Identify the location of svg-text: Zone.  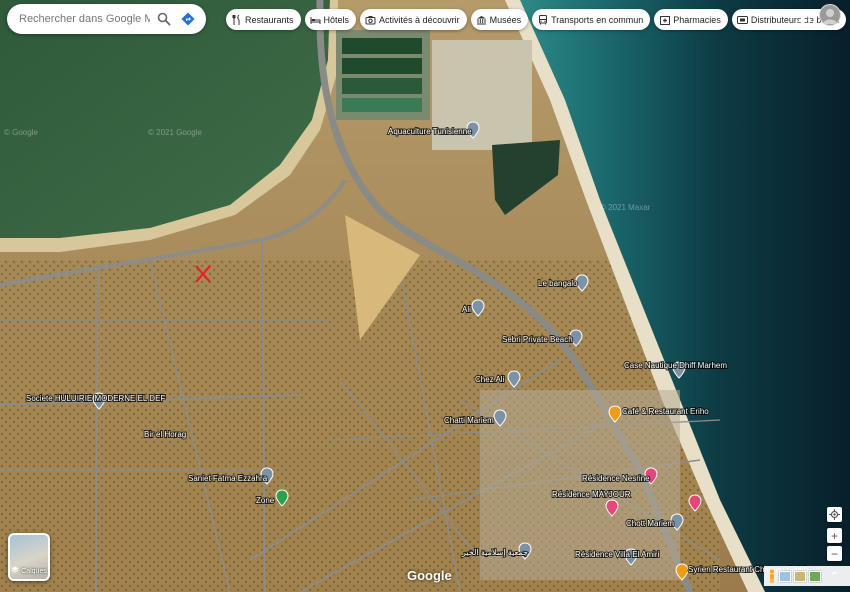
(265, 500).